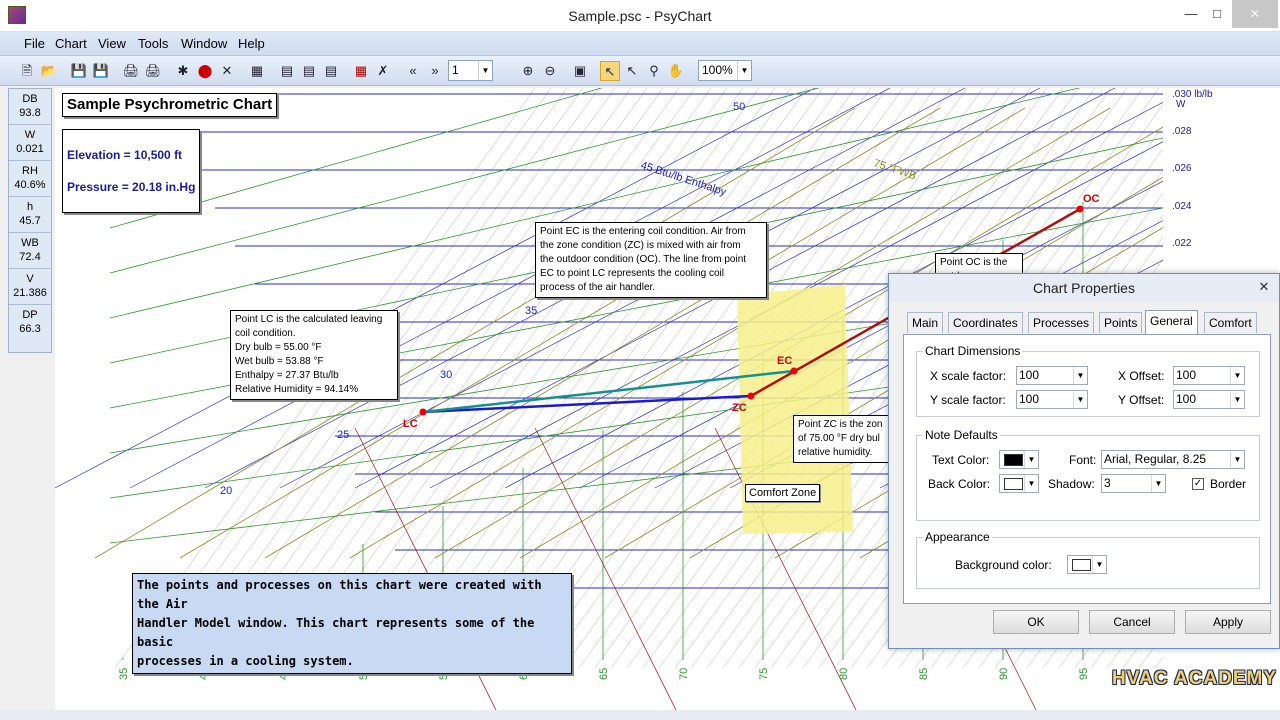  Describe the element at coordinates (30, 207) in the screenshot. I see `readout-label: h` at that location.